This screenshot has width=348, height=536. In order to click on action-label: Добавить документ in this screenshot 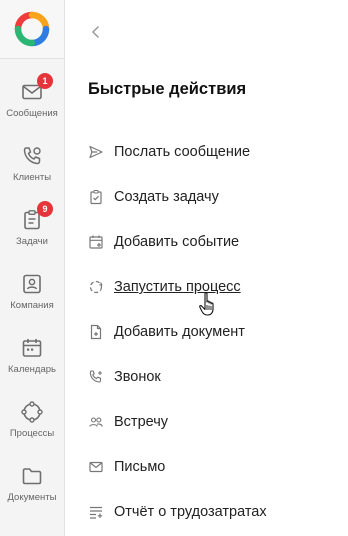, I will do `click(179, 332)`.